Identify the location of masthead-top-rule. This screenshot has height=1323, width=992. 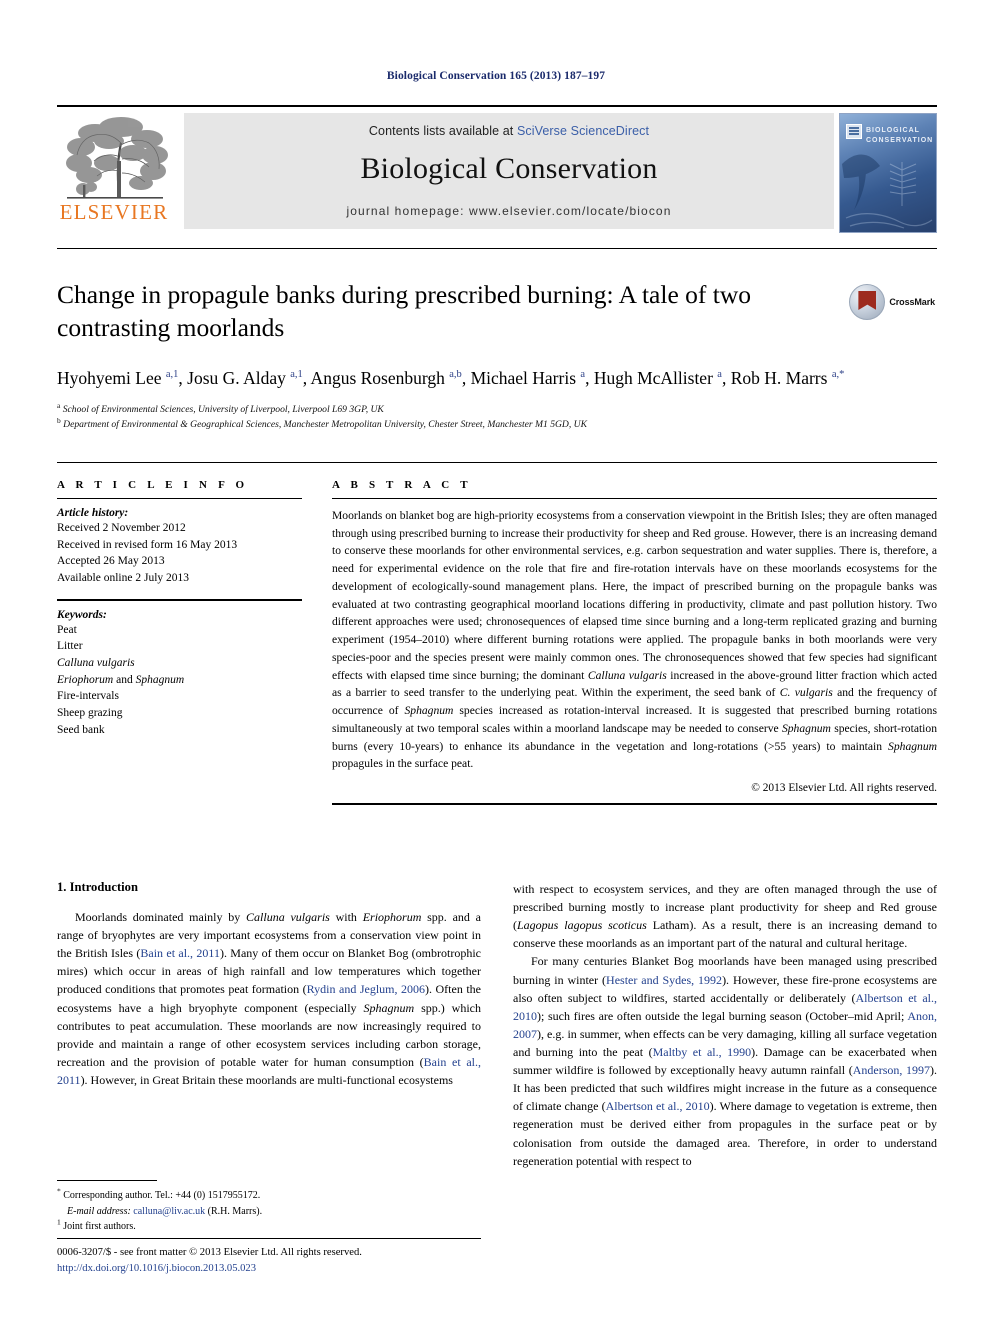
(497, 106).